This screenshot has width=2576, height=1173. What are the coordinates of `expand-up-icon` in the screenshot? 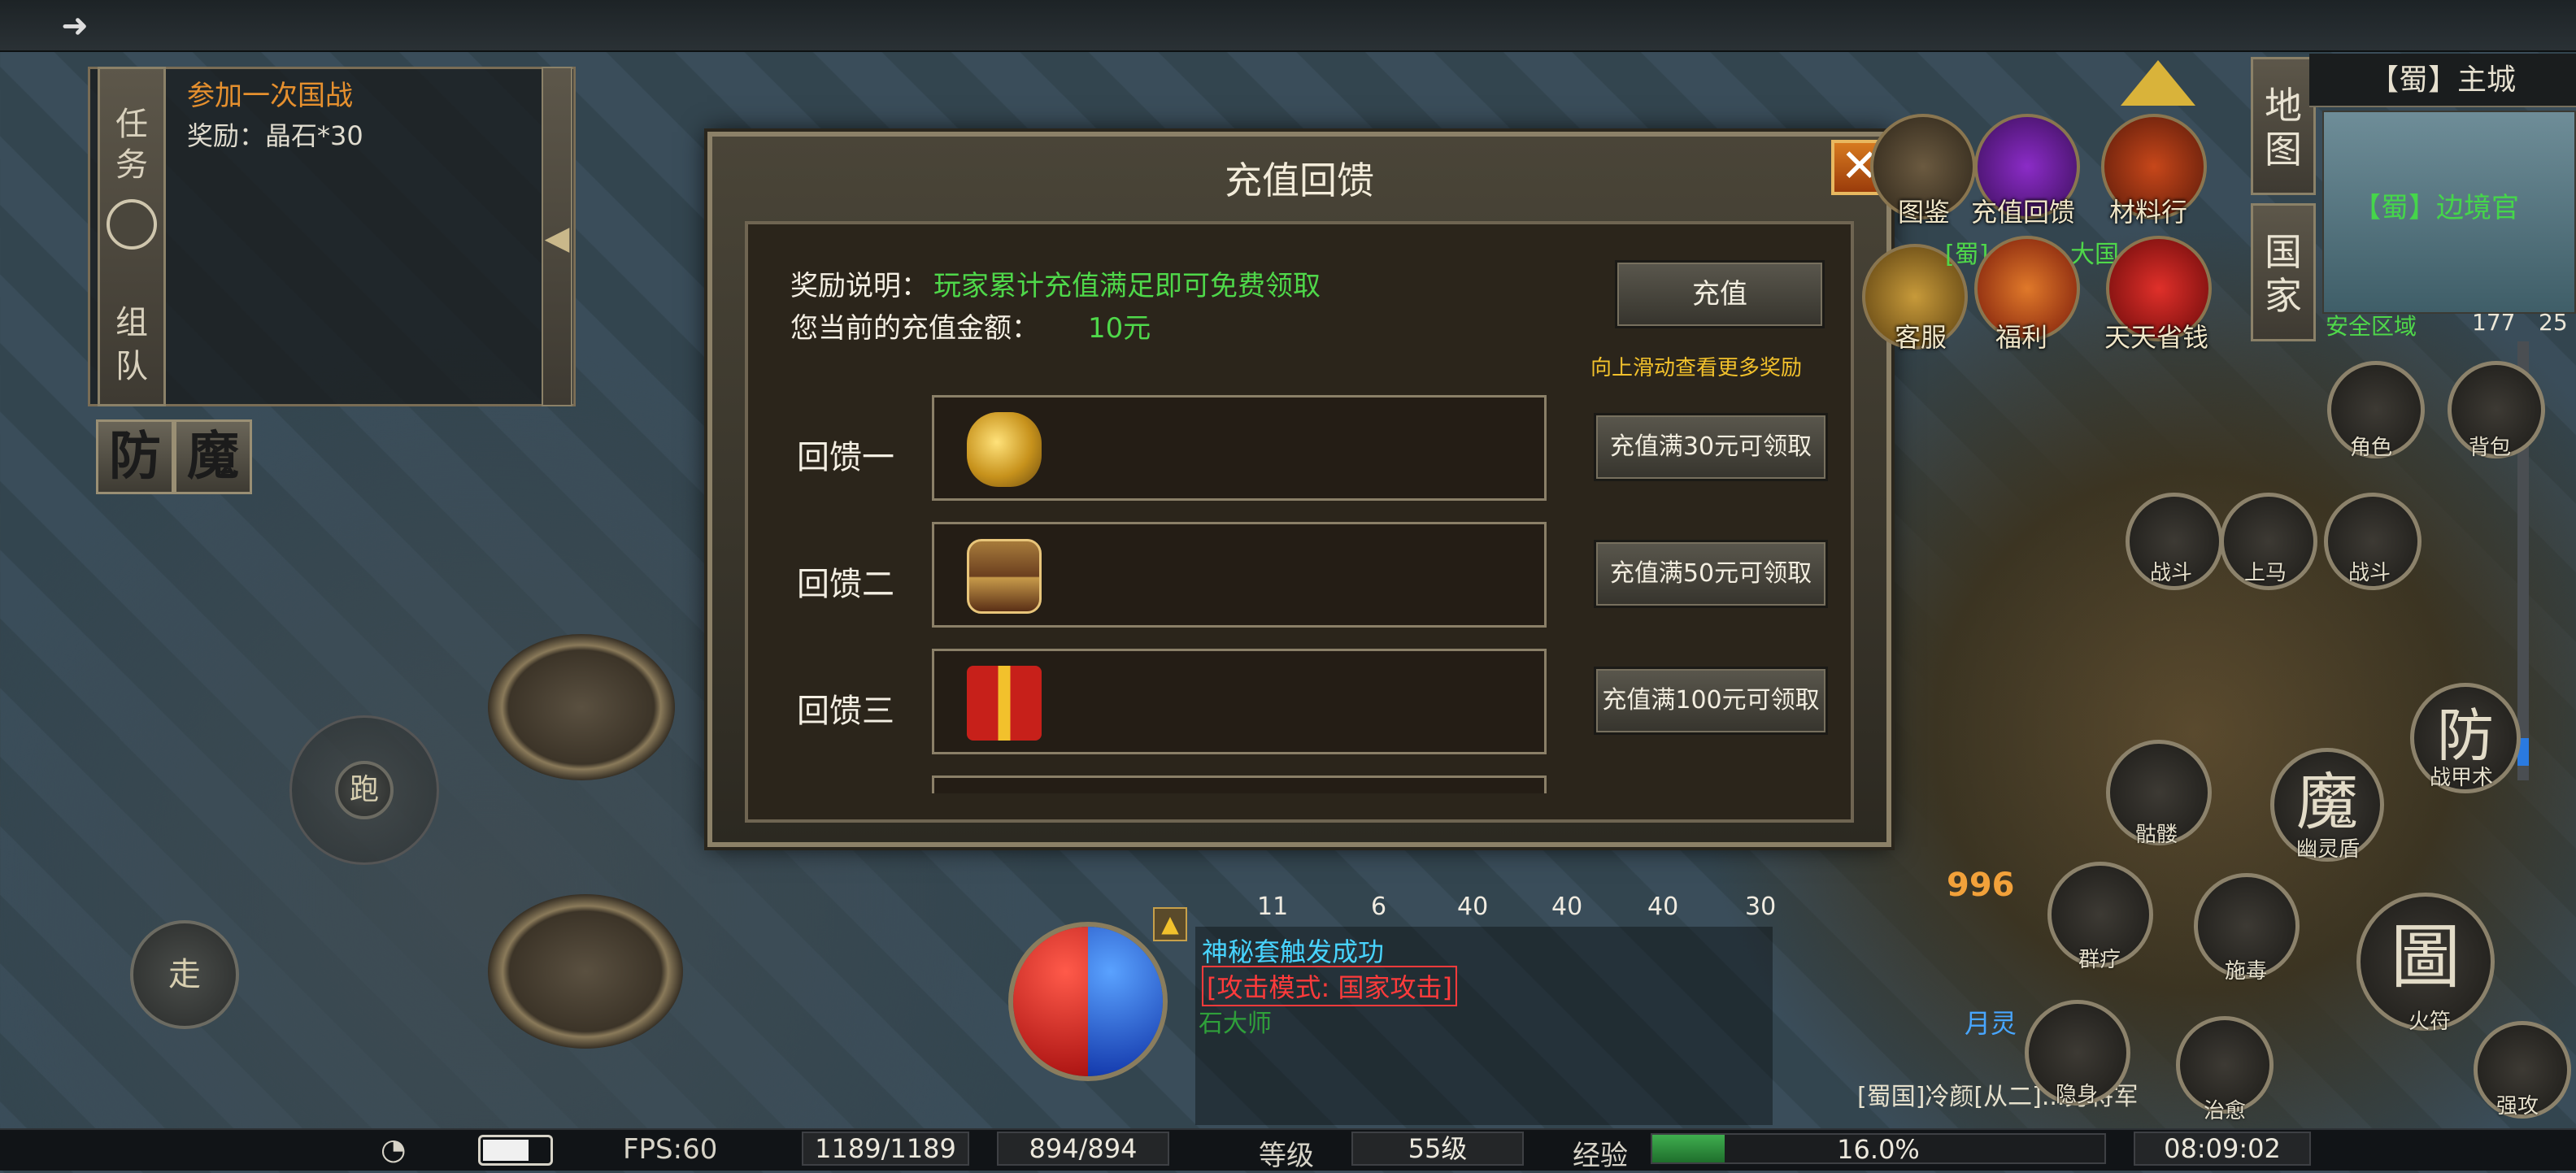 It's located at (2158, 83).